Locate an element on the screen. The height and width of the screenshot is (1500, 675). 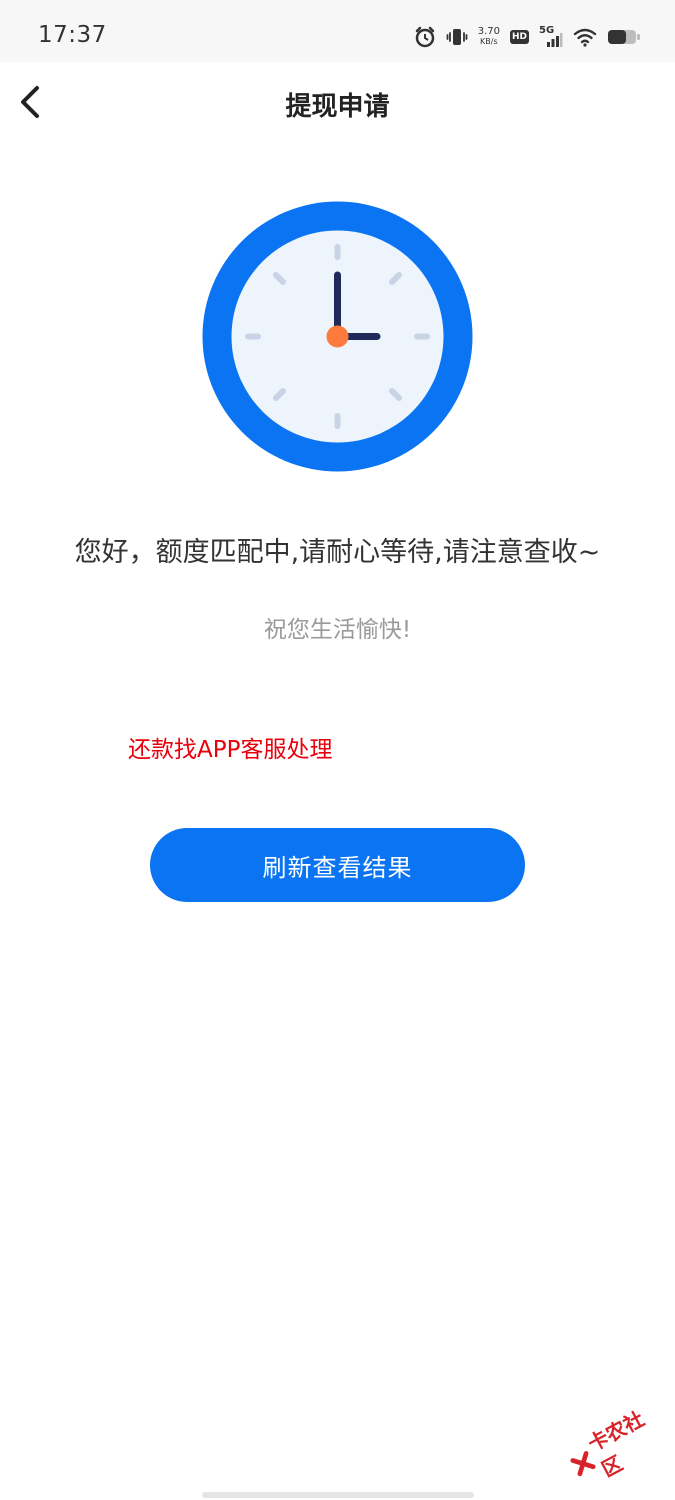
signal-5g-icon: 5G is located at coordinates (551, 36).